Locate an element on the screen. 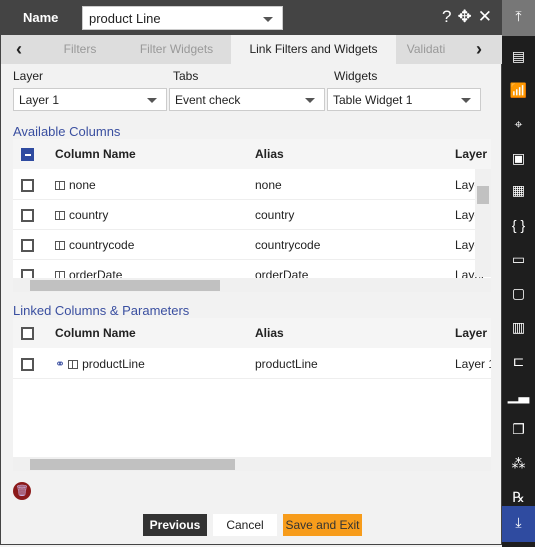  dialog-header: Name product Line ? ✥ ✕ is located at coordinates (251, 18).